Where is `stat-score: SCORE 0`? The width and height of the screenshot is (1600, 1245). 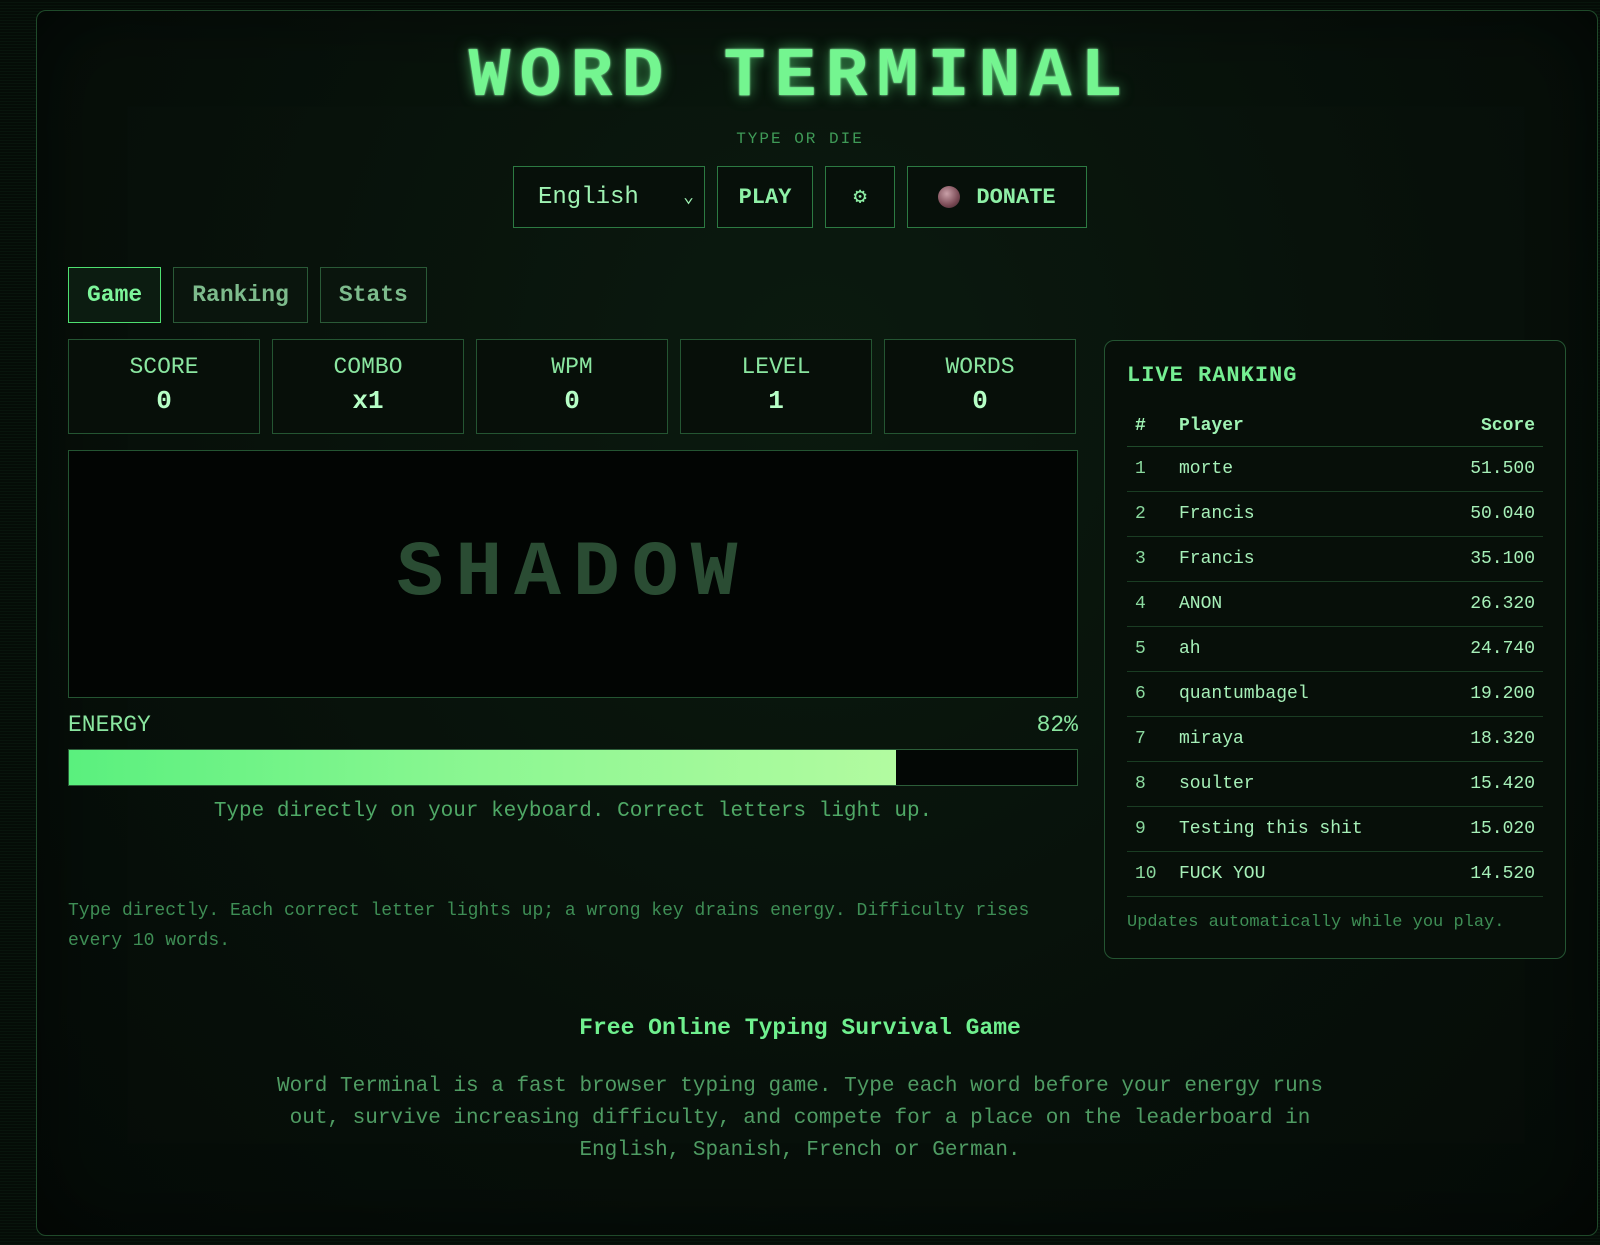 stat-score: SCORE 0 is located at coordinates (164, 386).